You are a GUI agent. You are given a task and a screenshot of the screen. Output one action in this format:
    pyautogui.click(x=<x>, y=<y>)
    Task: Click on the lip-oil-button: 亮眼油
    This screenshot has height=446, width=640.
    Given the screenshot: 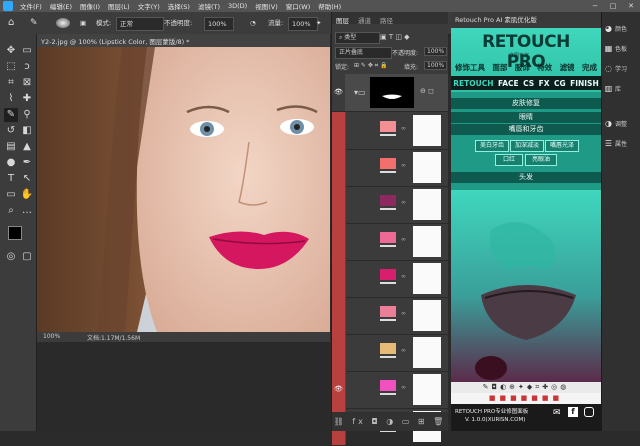 What is the action you would take?
    pyautogui.click(x=541, y=160)
    